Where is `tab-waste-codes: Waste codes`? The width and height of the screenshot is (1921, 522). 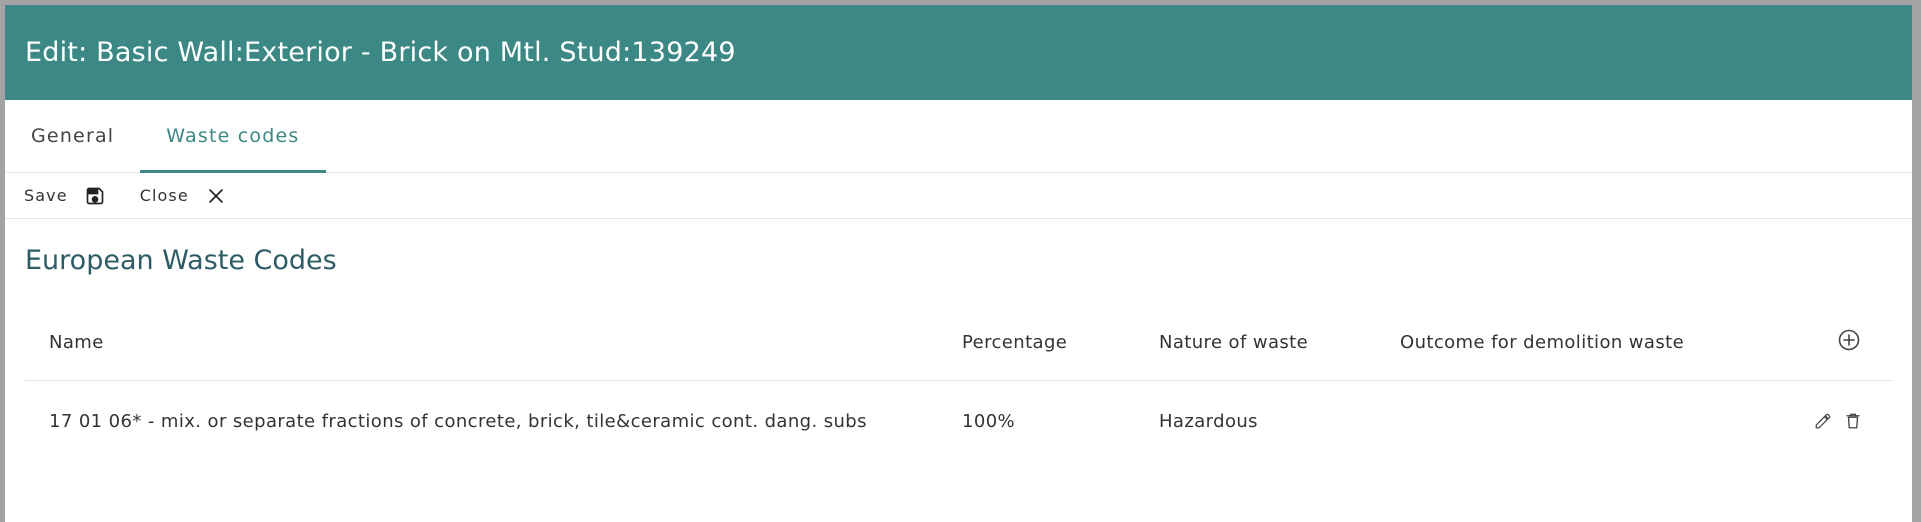
tab-waste-codes: Waste codes is located at coordinates (233, 136).